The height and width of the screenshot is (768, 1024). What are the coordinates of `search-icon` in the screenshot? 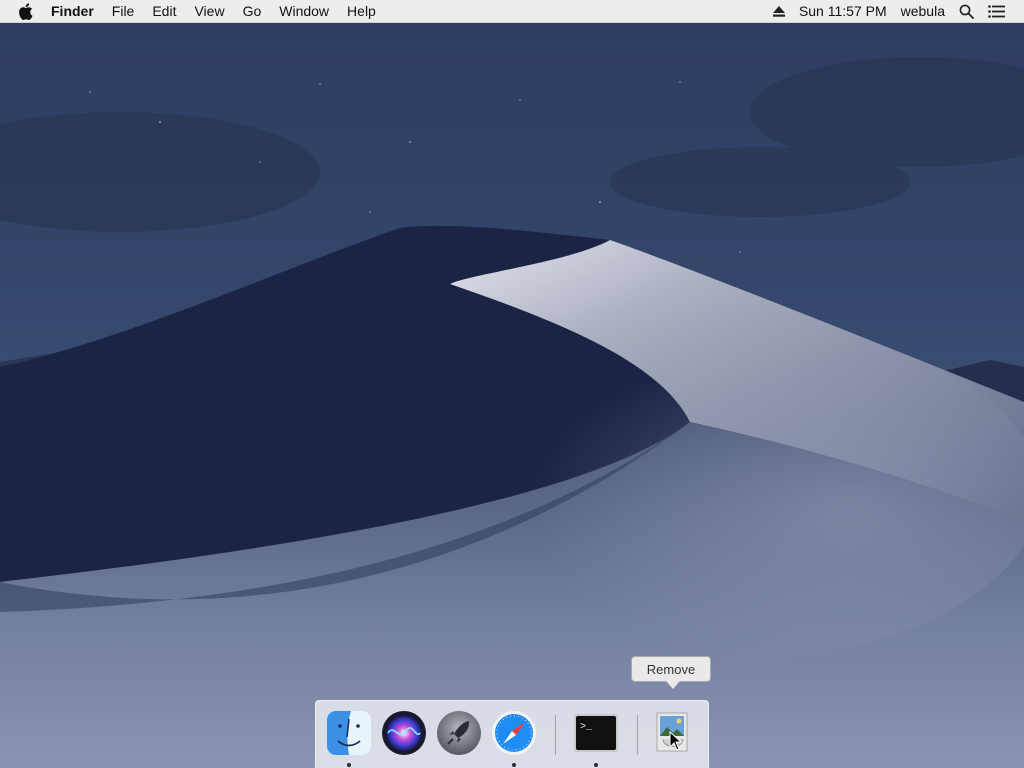 It's located at (966, 11).